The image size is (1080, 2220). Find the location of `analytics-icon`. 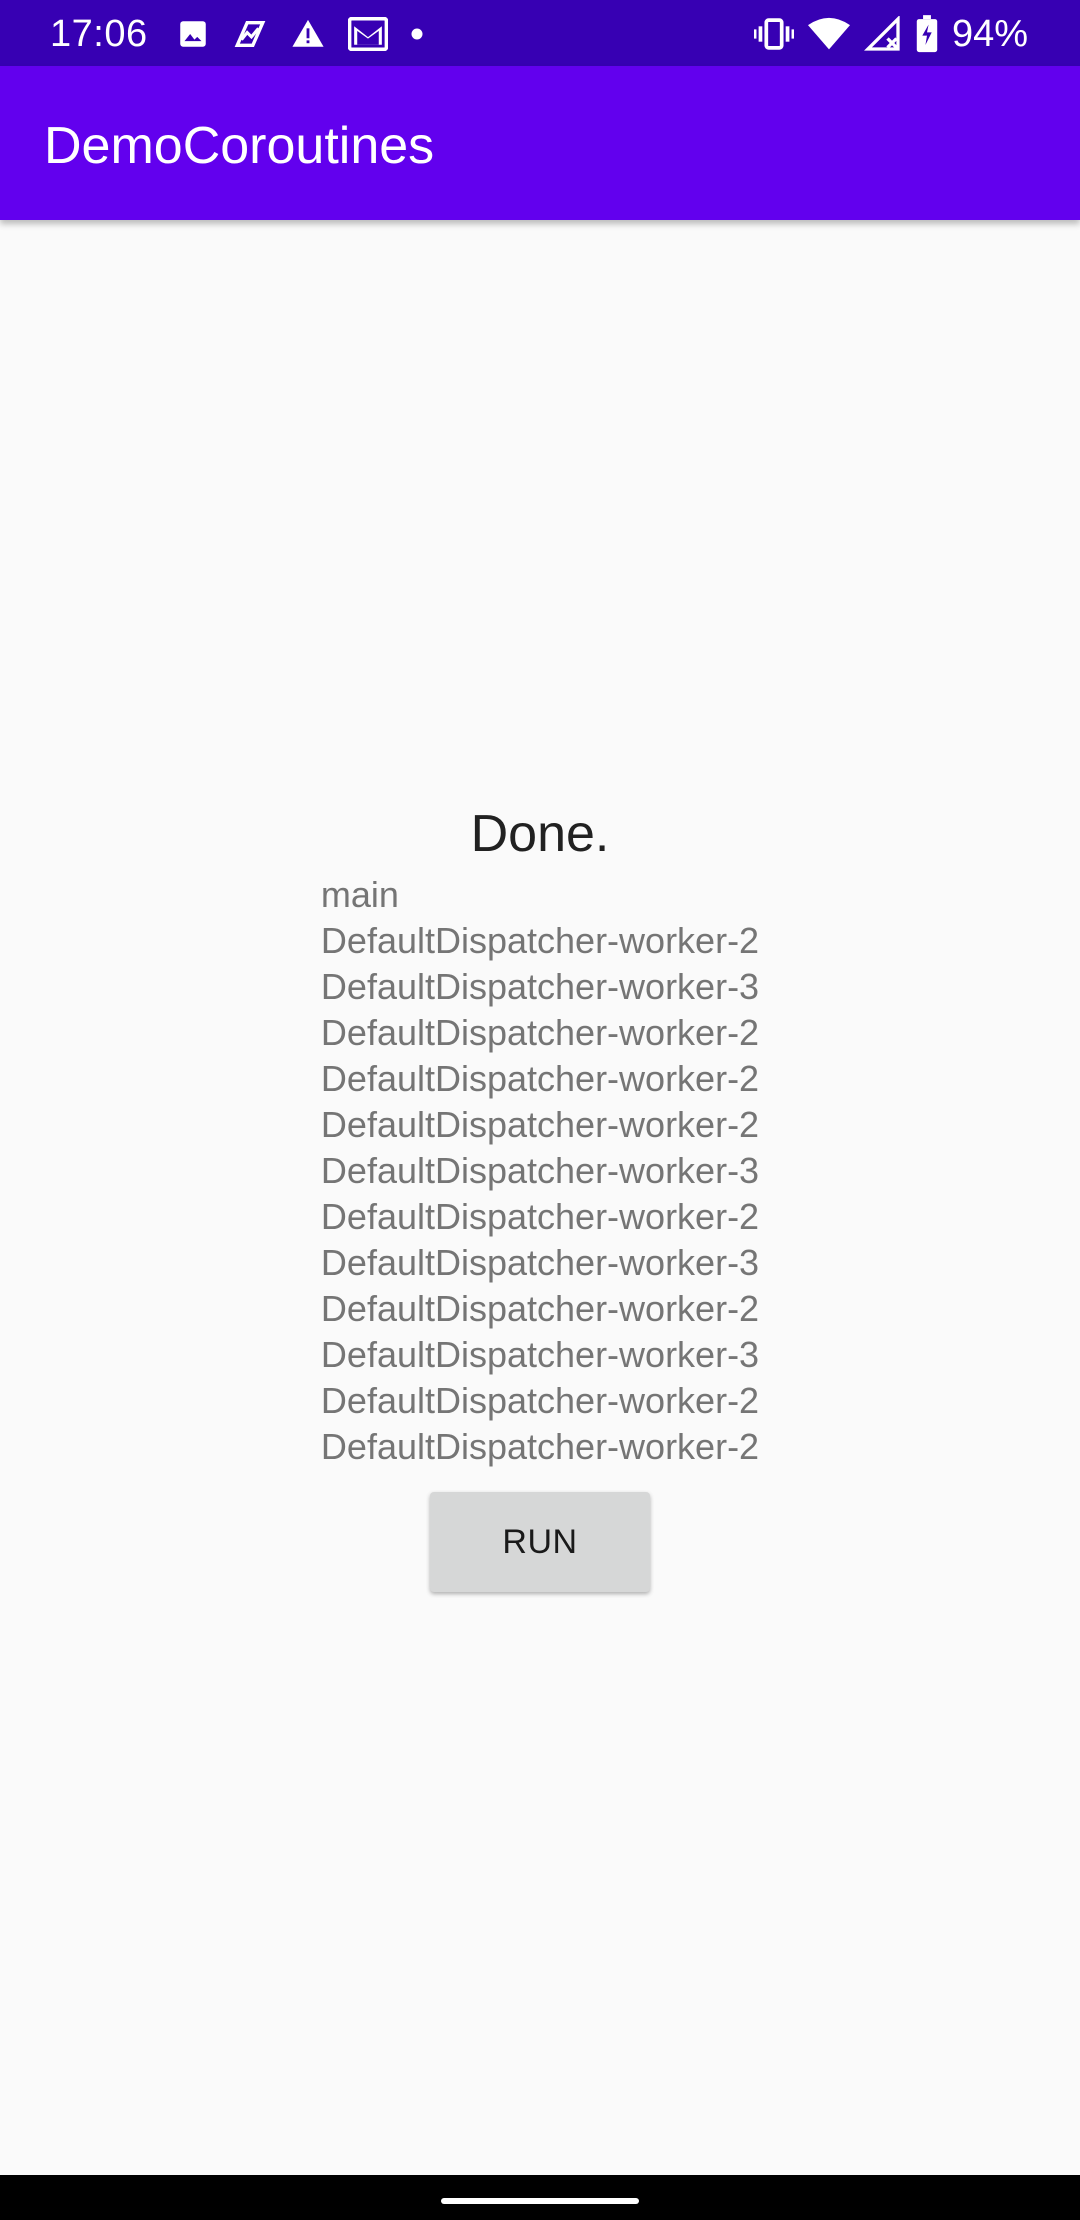

analytics-icon is located at coordinates (250, 34).